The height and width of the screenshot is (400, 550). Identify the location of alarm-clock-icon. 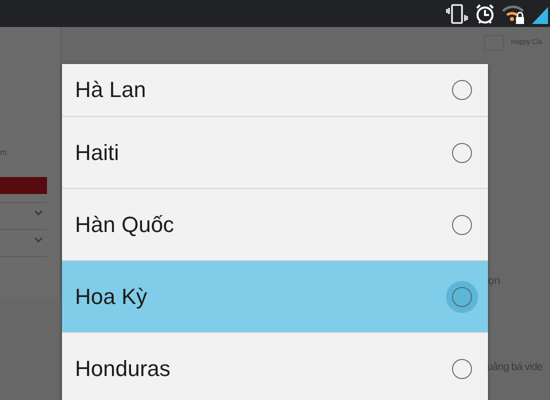
(485, 13).